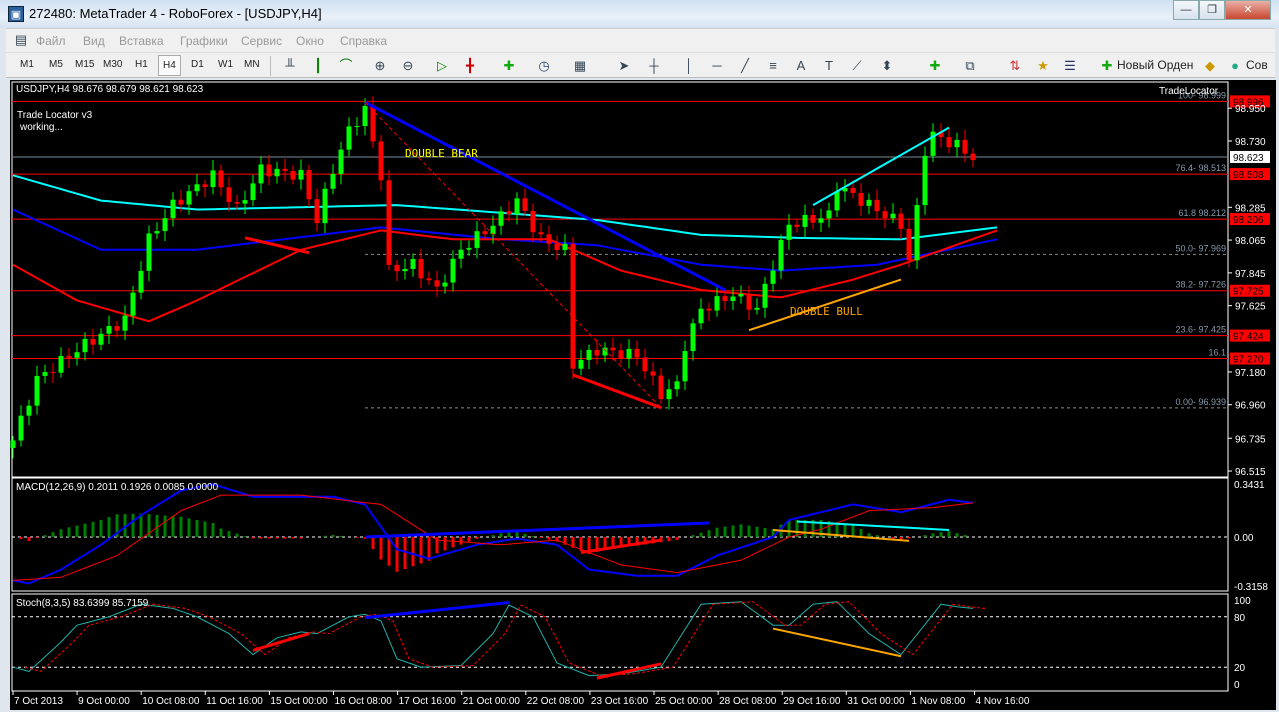  Describe the element at coordinates (1043, 66) in the screenshot. I see `navigator-icon: ★` at that location.